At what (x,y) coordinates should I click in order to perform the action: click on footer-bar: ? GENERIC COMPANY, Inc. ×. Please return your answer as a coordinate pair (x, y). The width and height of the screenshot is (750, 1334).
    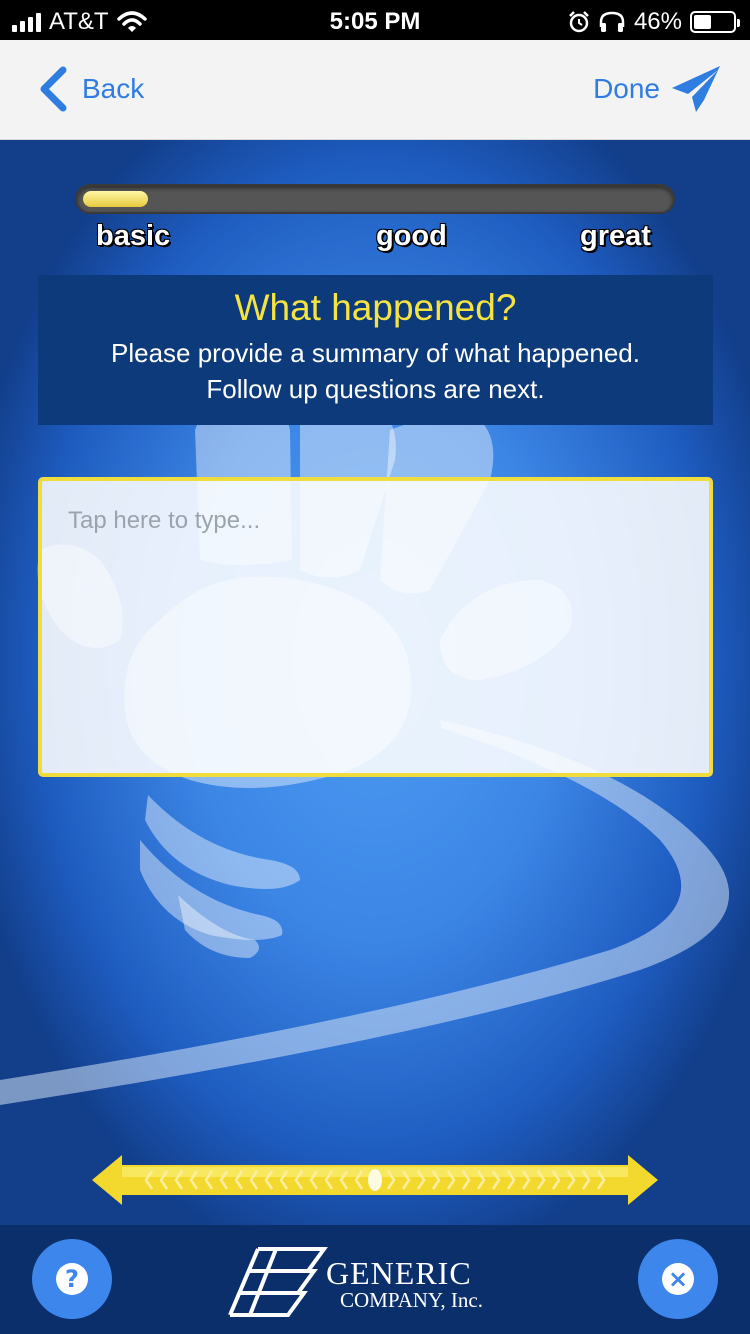
    Looking at the image, I should click on (375, 1279).